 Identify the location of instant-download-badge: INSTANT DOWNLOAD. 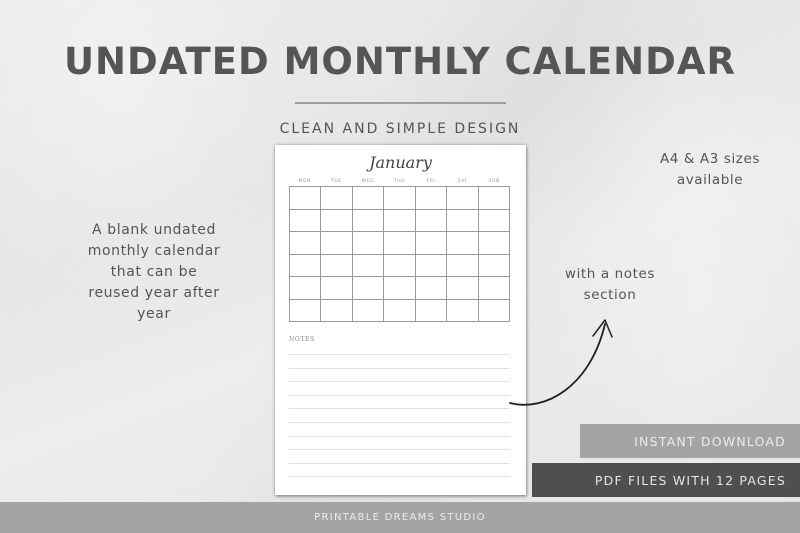
(690, 441).